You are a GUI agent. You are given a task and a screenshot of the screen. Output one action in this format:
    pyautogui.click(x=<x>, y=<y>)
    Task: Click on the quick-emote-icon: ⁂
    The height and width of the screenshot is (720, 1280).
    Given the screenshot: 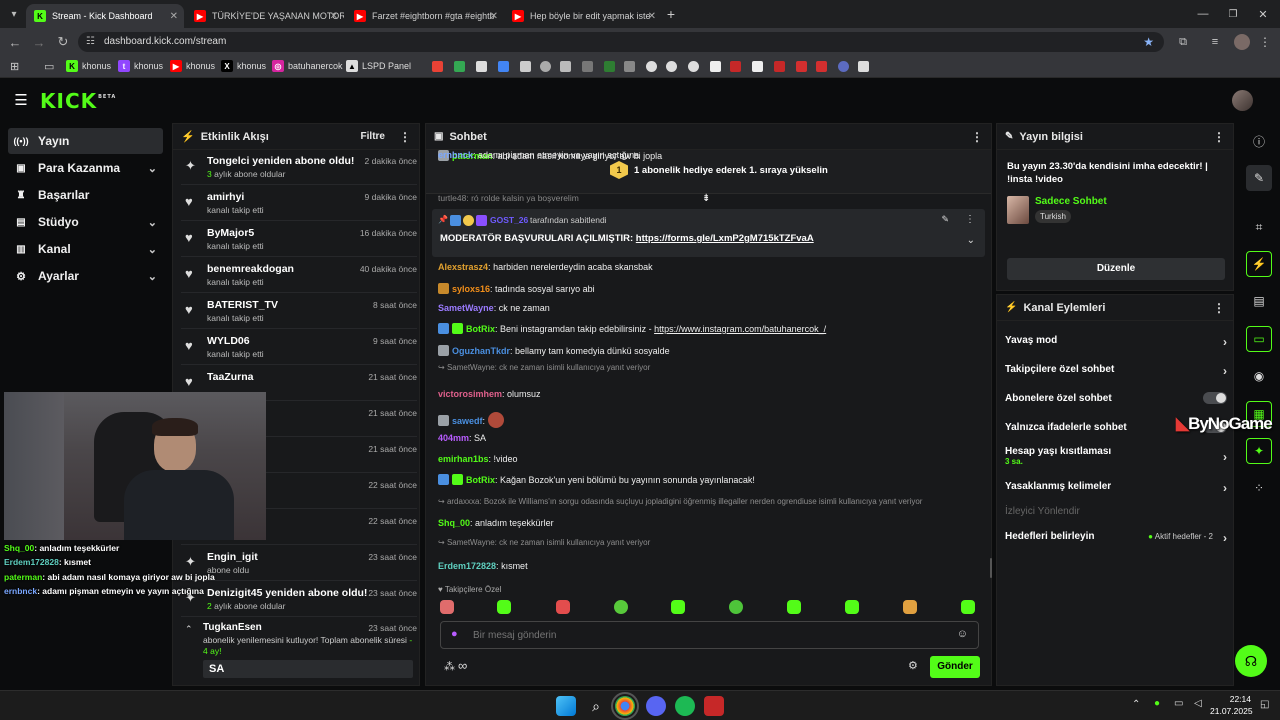 What is the action you would take?
    pyautogui.click(x=449, y=666)
    